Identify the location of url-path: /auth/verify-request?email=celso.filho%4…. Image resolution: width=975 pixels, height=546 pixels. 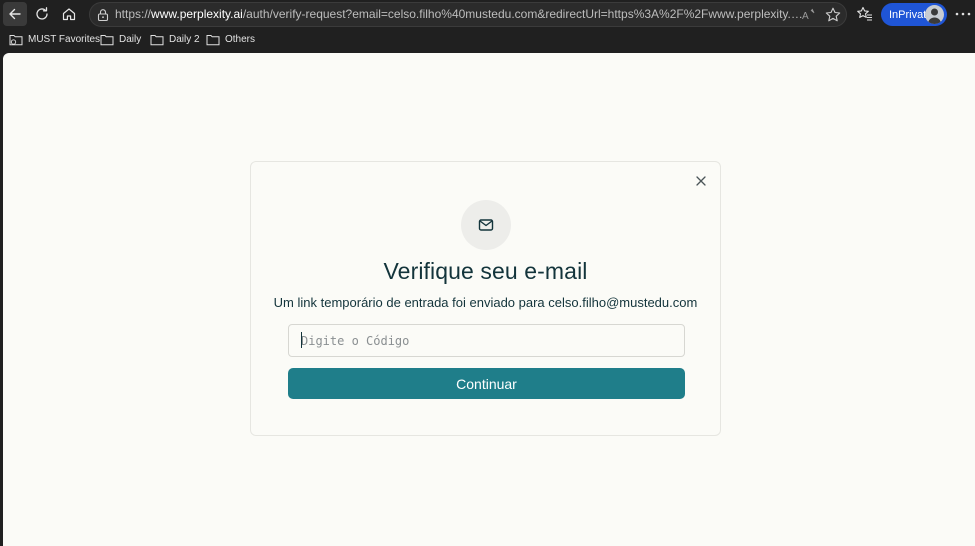
(522, 14).